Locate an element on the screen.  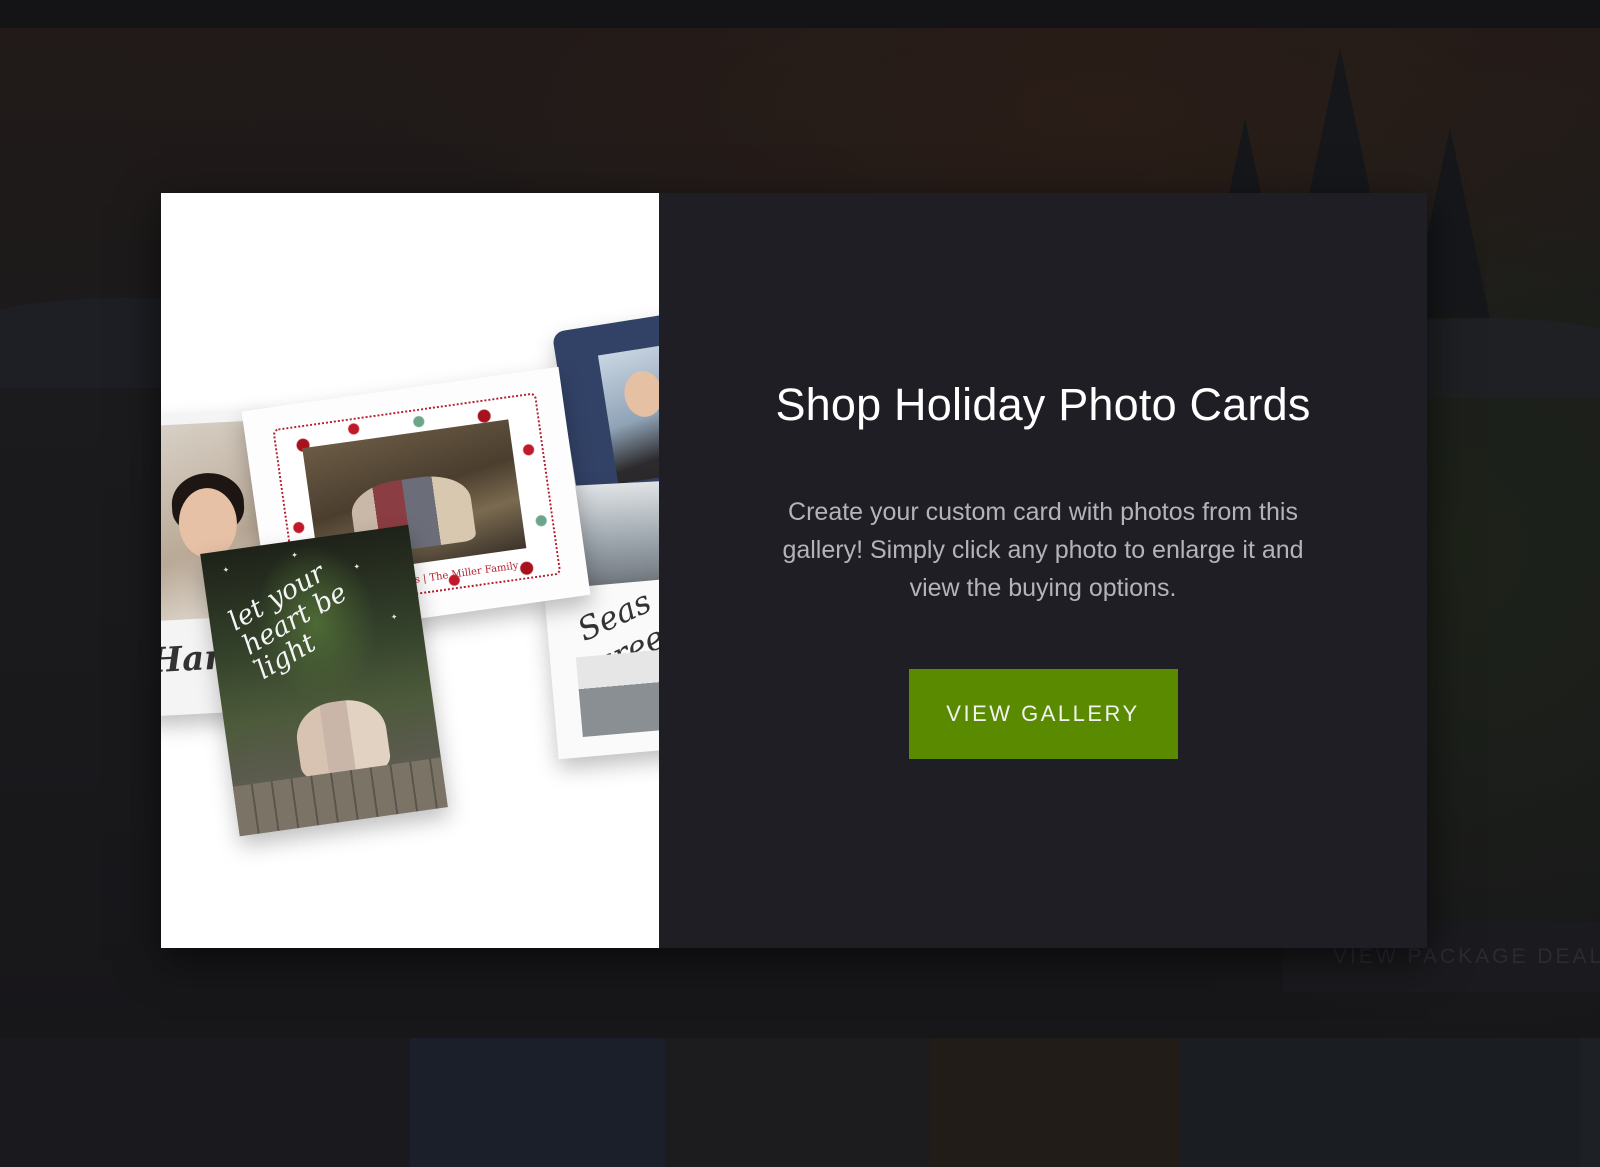
top-bar is located at coordinates (800, 14).